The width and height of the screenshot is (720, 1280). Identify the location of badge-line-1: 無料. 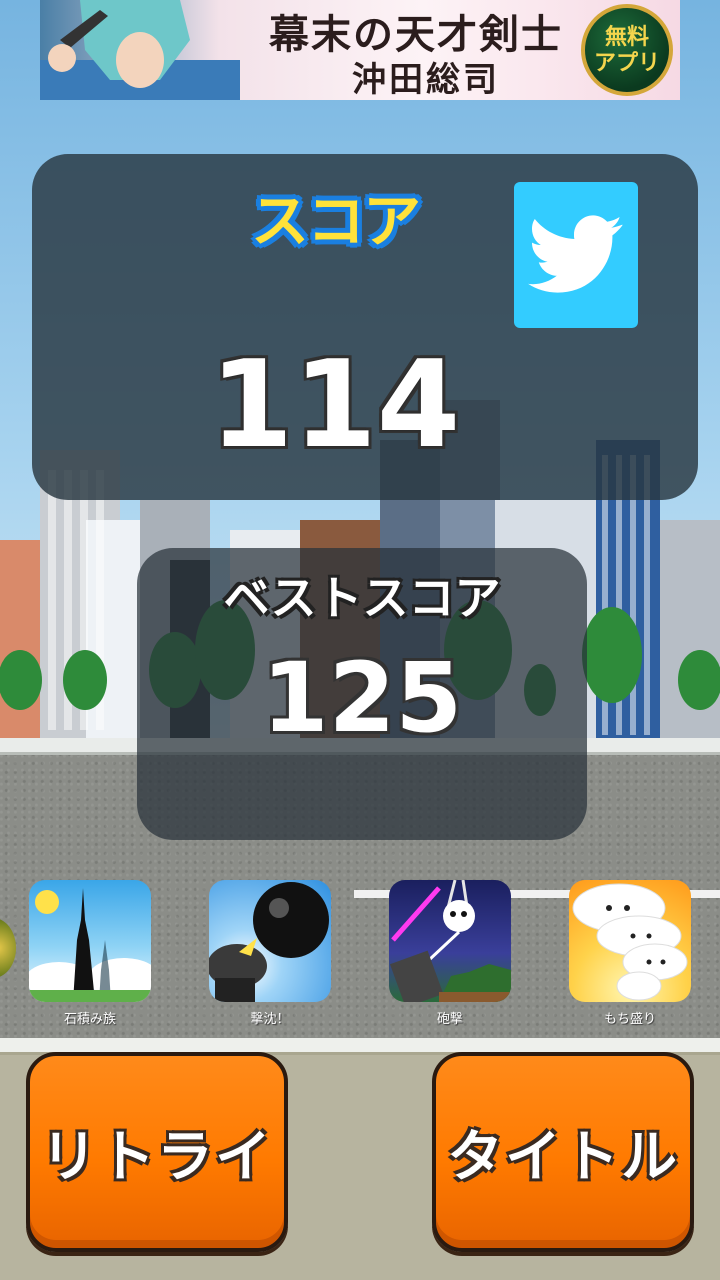
(626, 37).